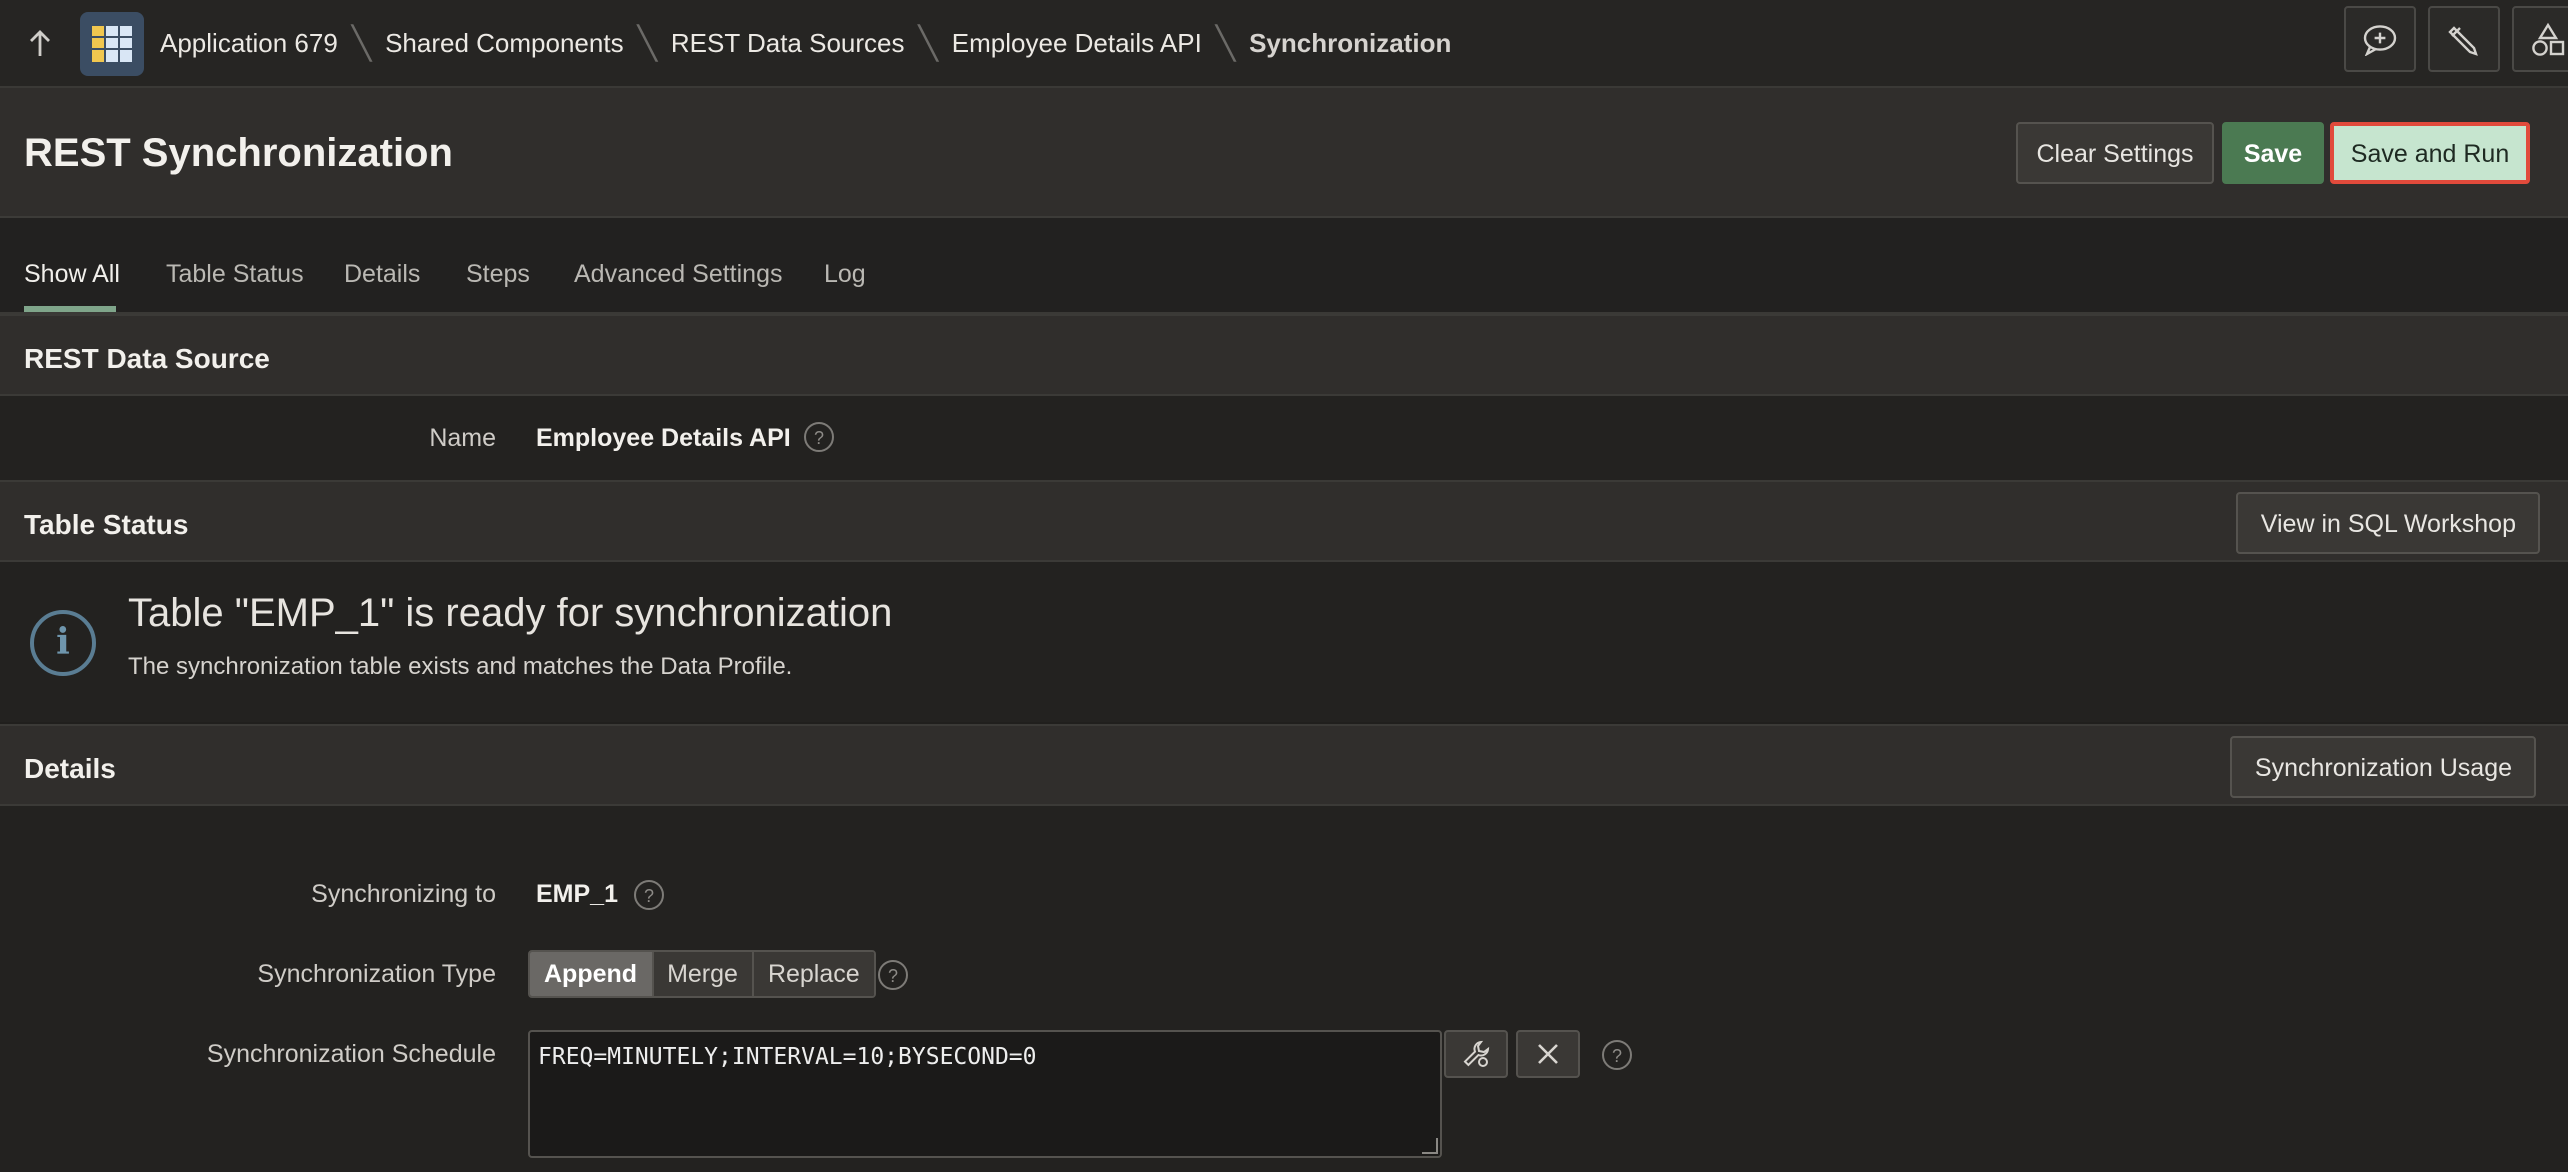 This screenshot has height=1172, width=2568. What do you see at coordinates (238, 154) in the screenshot?
I see `page-title: REST Synchronization` at bounding box center [238, 154].